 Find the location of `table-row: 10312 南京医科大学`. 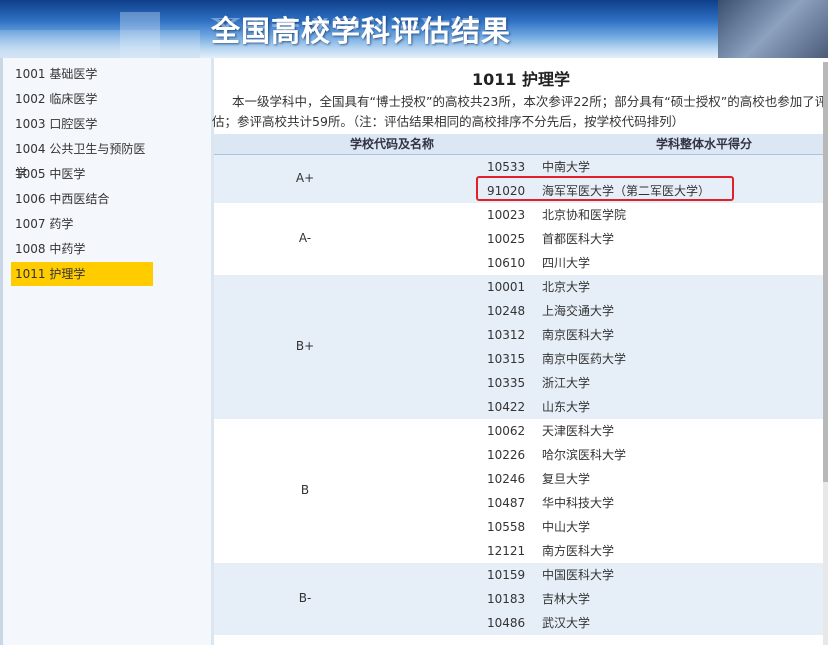

table-row: 10312 南京医科大学 is located at coordinates (521, 335).